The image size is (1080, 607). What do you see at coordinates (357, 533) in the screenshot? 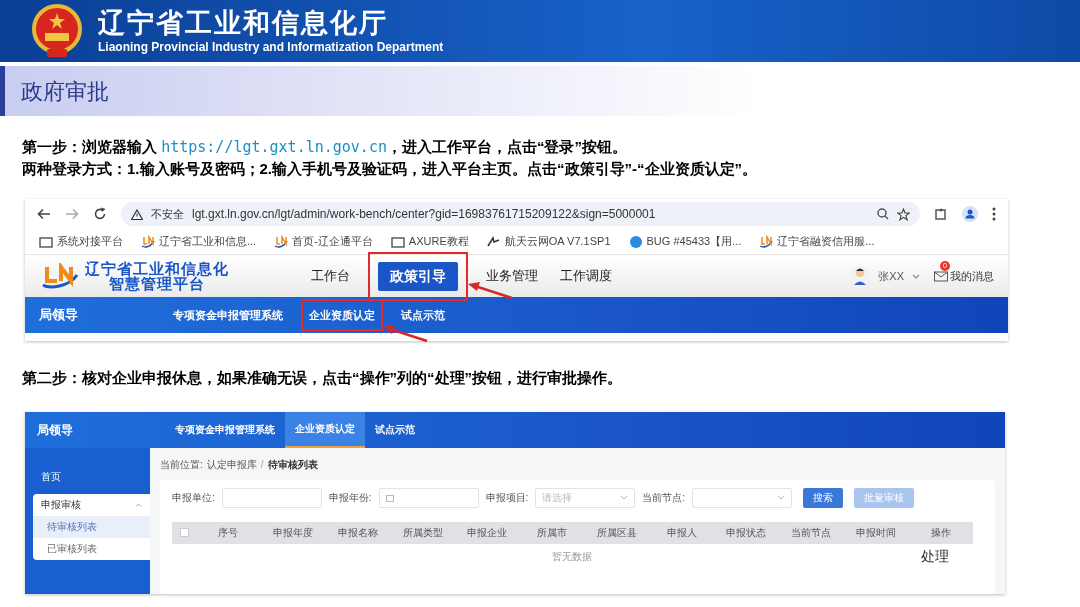
I see `column-header: 申报名称` at bounding box center [357, 533].